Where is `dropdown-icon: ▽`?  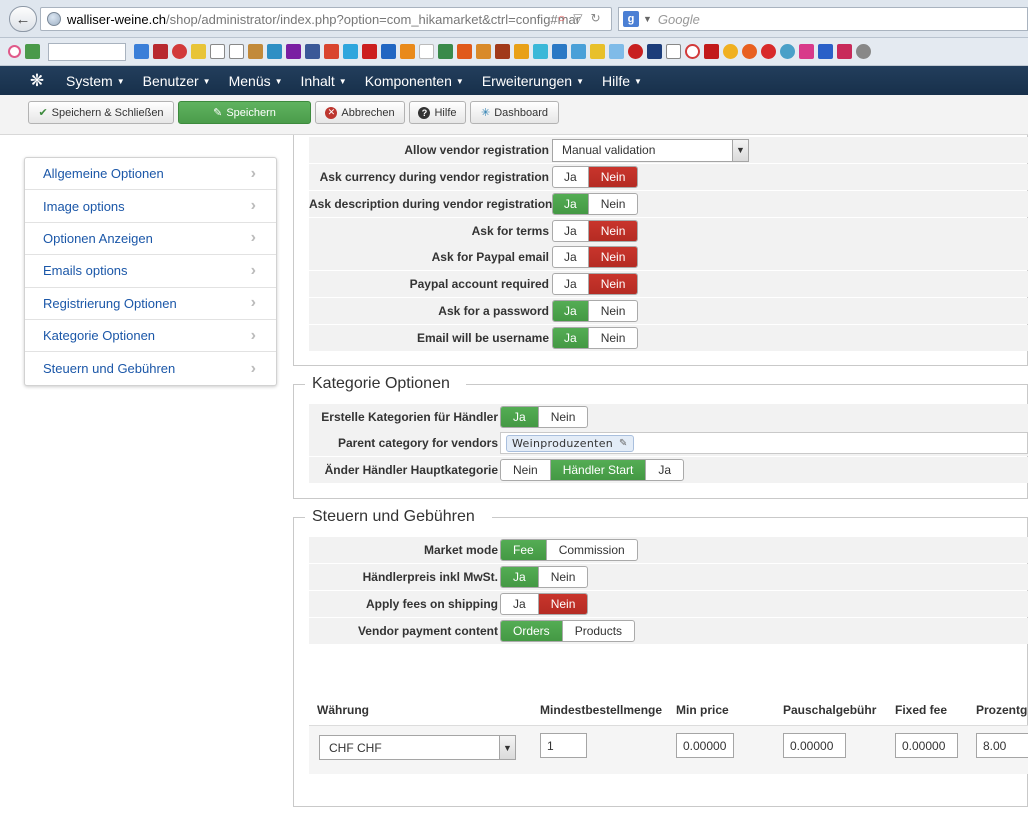 dropdown-icon: ▽ is located at coordinates (577, 18).